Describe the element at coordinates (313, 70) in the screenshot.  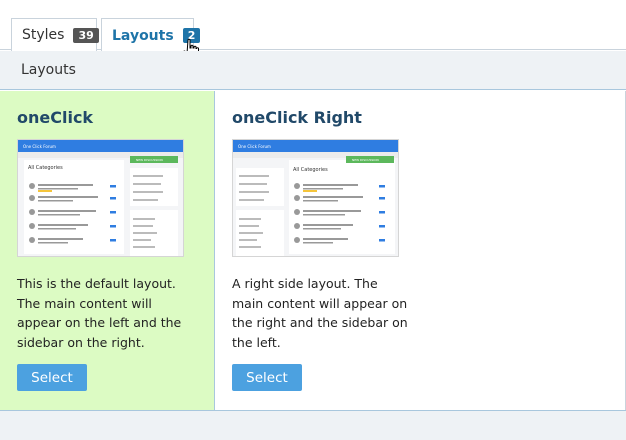
I see `section-header: Layouts` at that location.